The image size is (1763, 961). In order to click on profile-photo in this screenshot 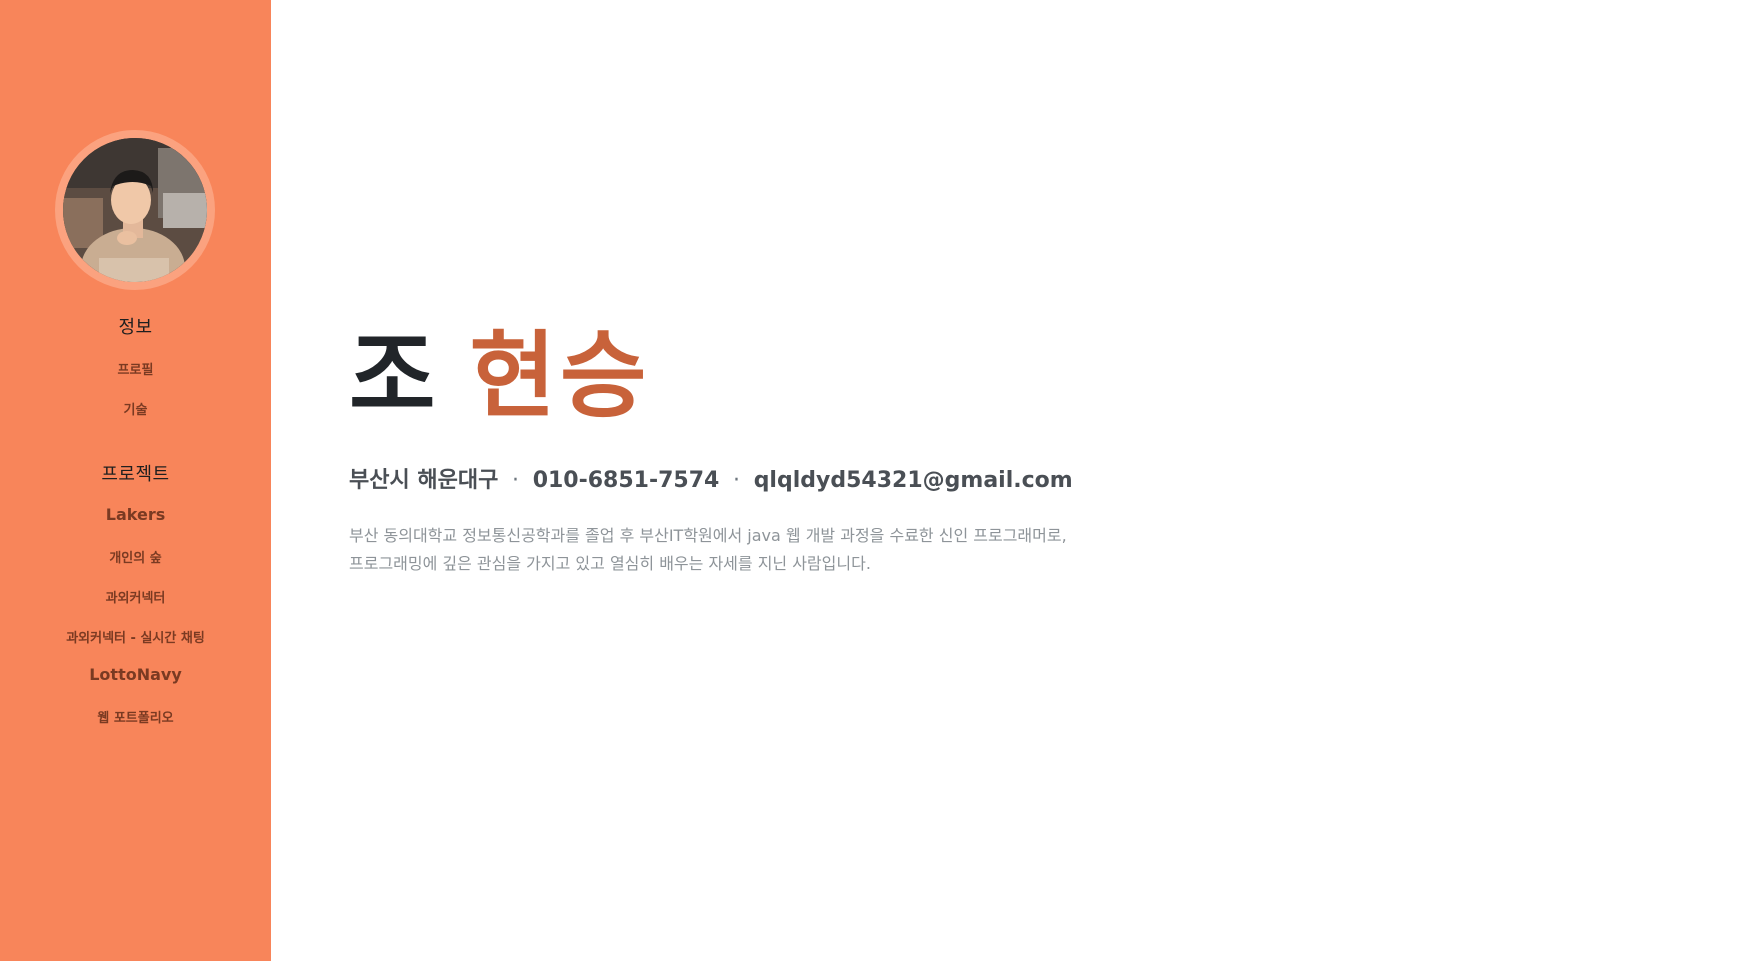, I will do `click(135, 210)`.